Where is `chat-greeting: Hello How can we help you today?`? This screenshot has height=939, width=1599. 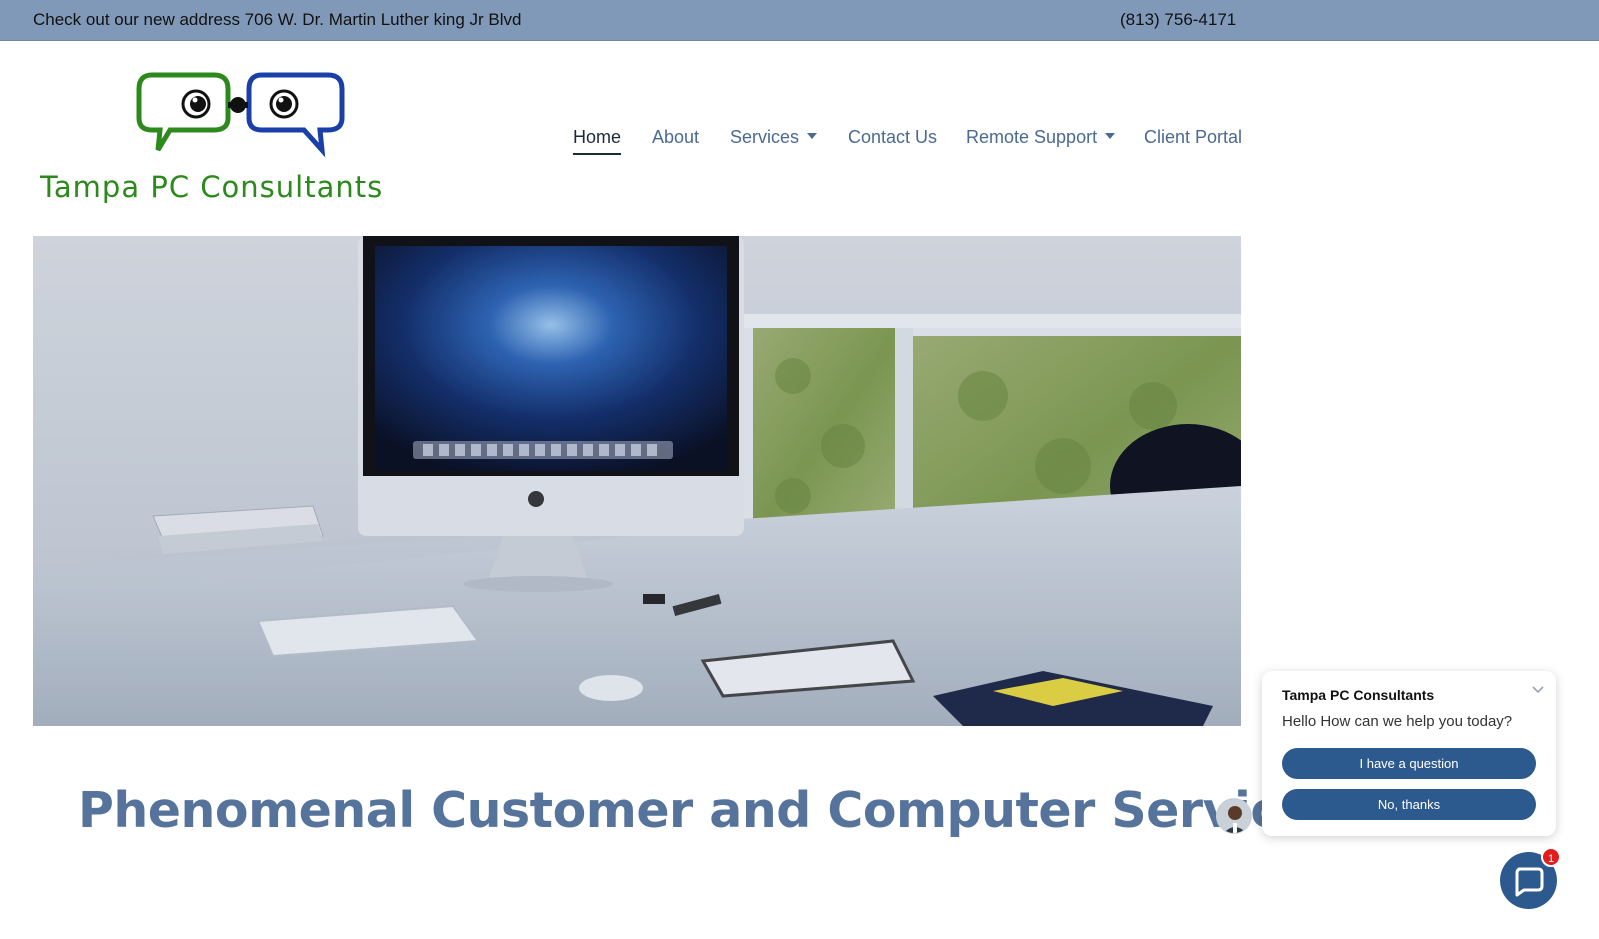
chat-greeting: Hello How can we help you today? is located at coordinates (1397, 721).